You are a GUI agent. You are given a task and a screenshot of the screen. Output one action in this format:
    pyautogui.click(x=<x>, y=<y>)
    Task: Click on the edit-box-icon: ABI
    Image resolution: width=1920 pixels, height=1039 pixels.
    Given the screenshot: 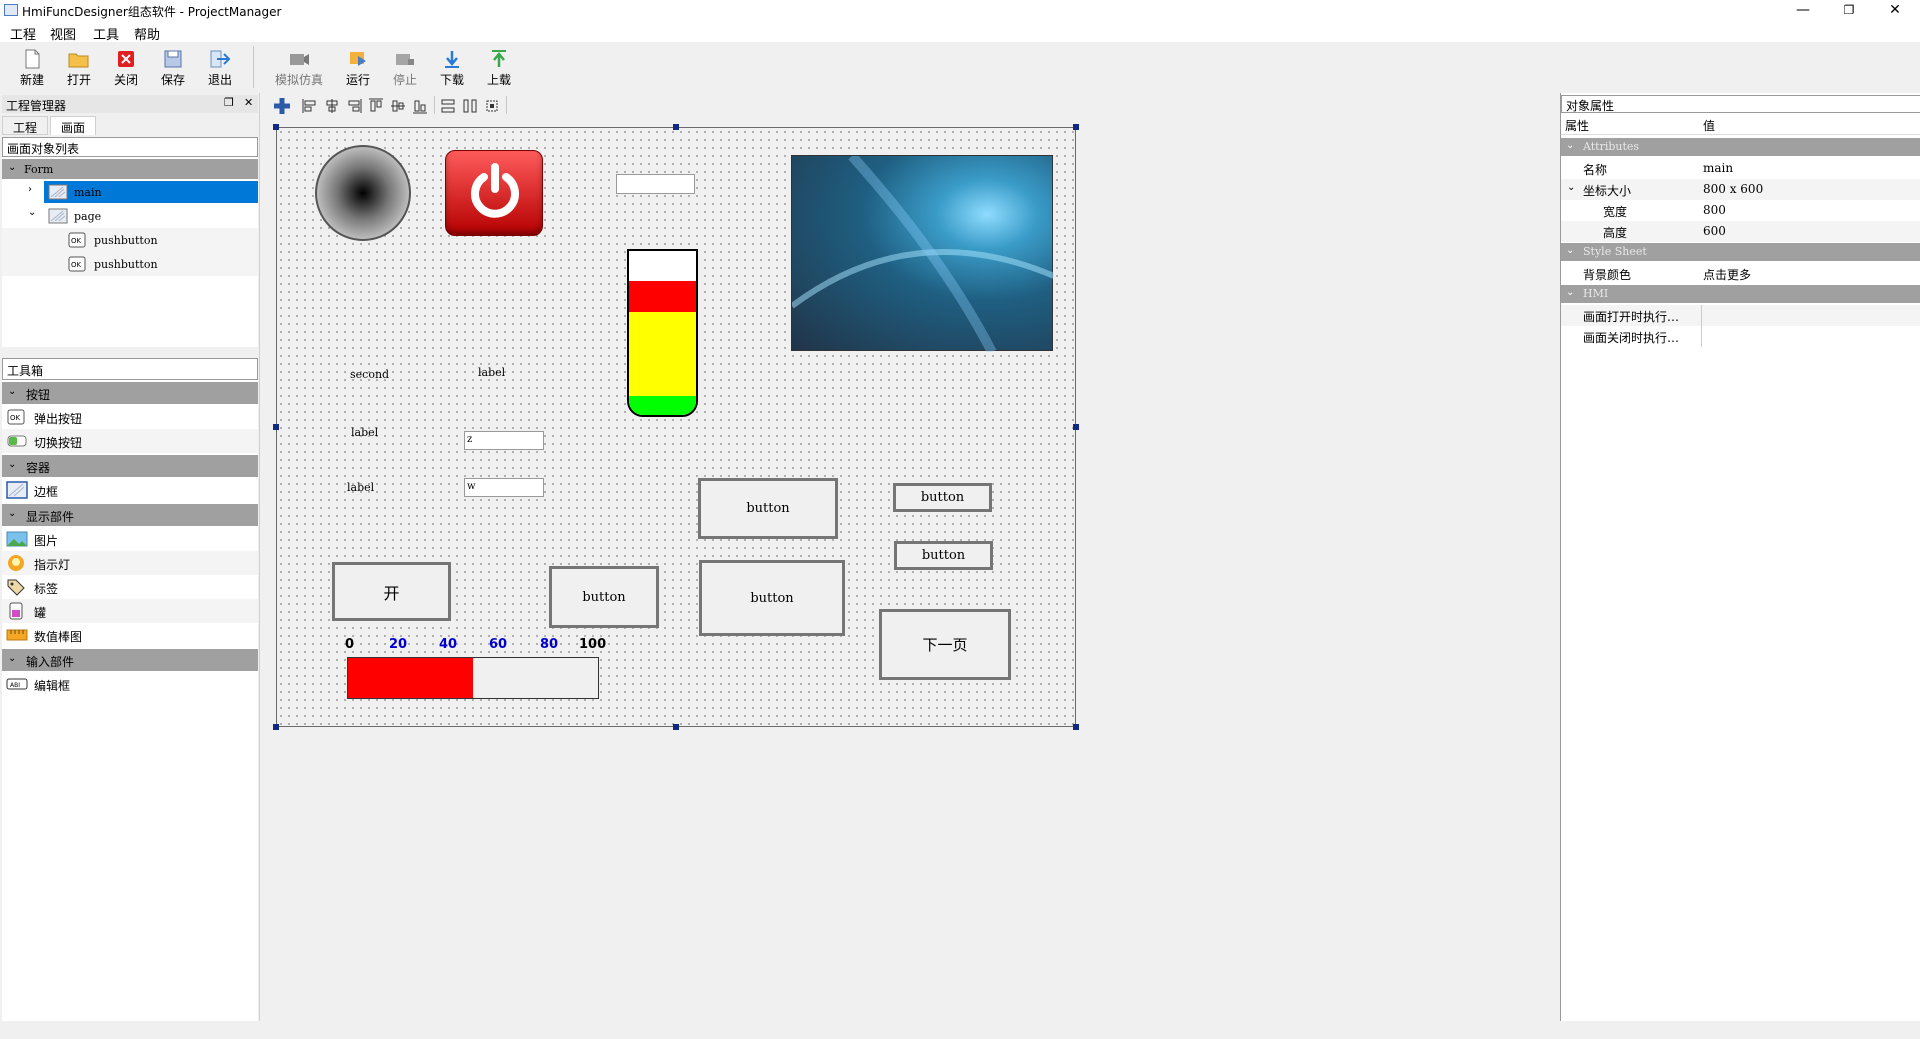 What is the action you would take?
    pyautogui.click(x=17, y=684)
    